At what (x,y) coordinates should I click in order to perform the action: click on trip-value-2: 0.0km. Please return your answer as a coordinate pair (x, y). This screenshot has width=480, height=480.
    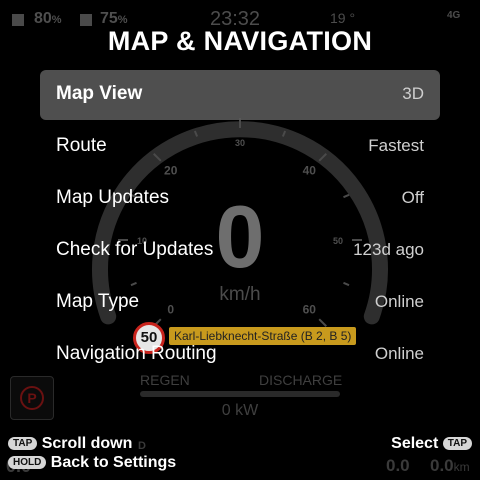
    Looking at the image, I should click on (450, 465).